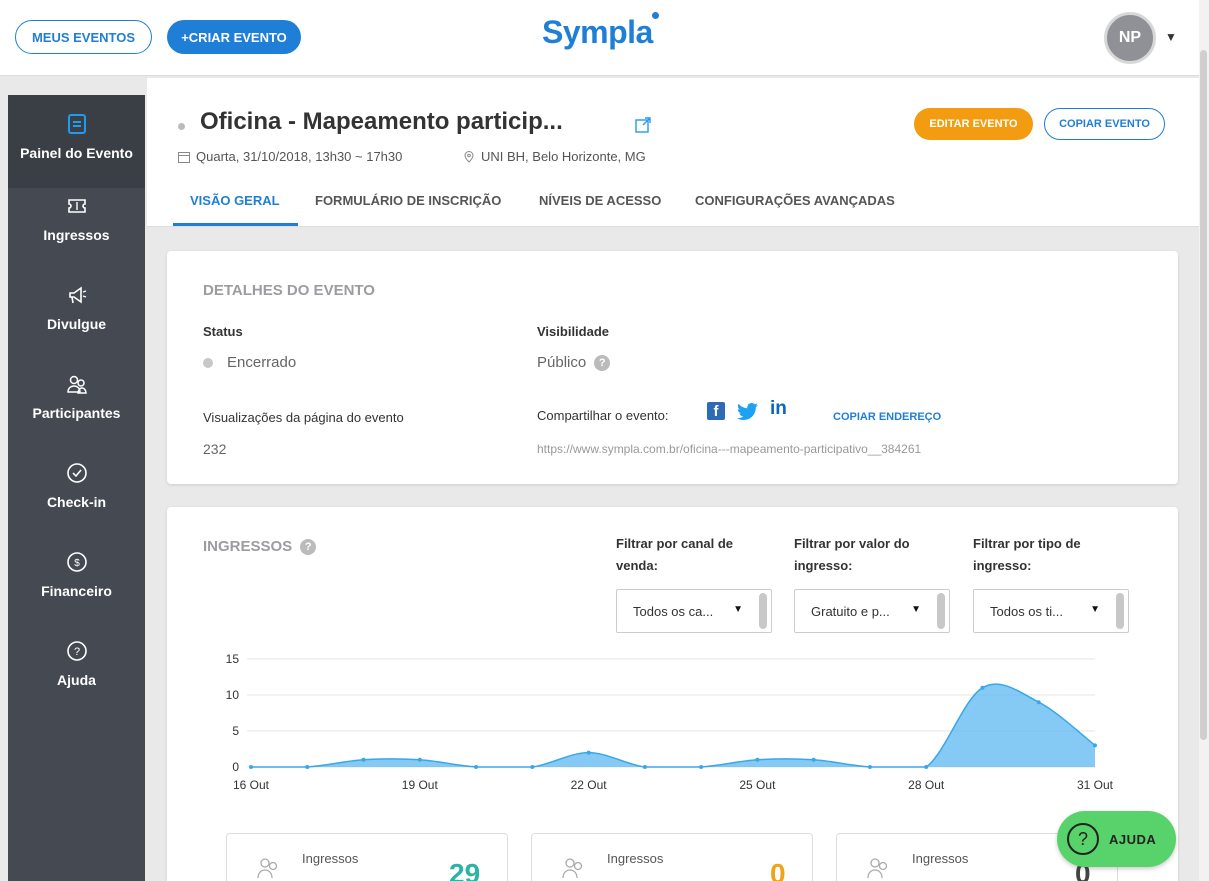 This screenshot has width=1209, height=881. I want to click on scrollbar-thumb, so click(1203, 395).